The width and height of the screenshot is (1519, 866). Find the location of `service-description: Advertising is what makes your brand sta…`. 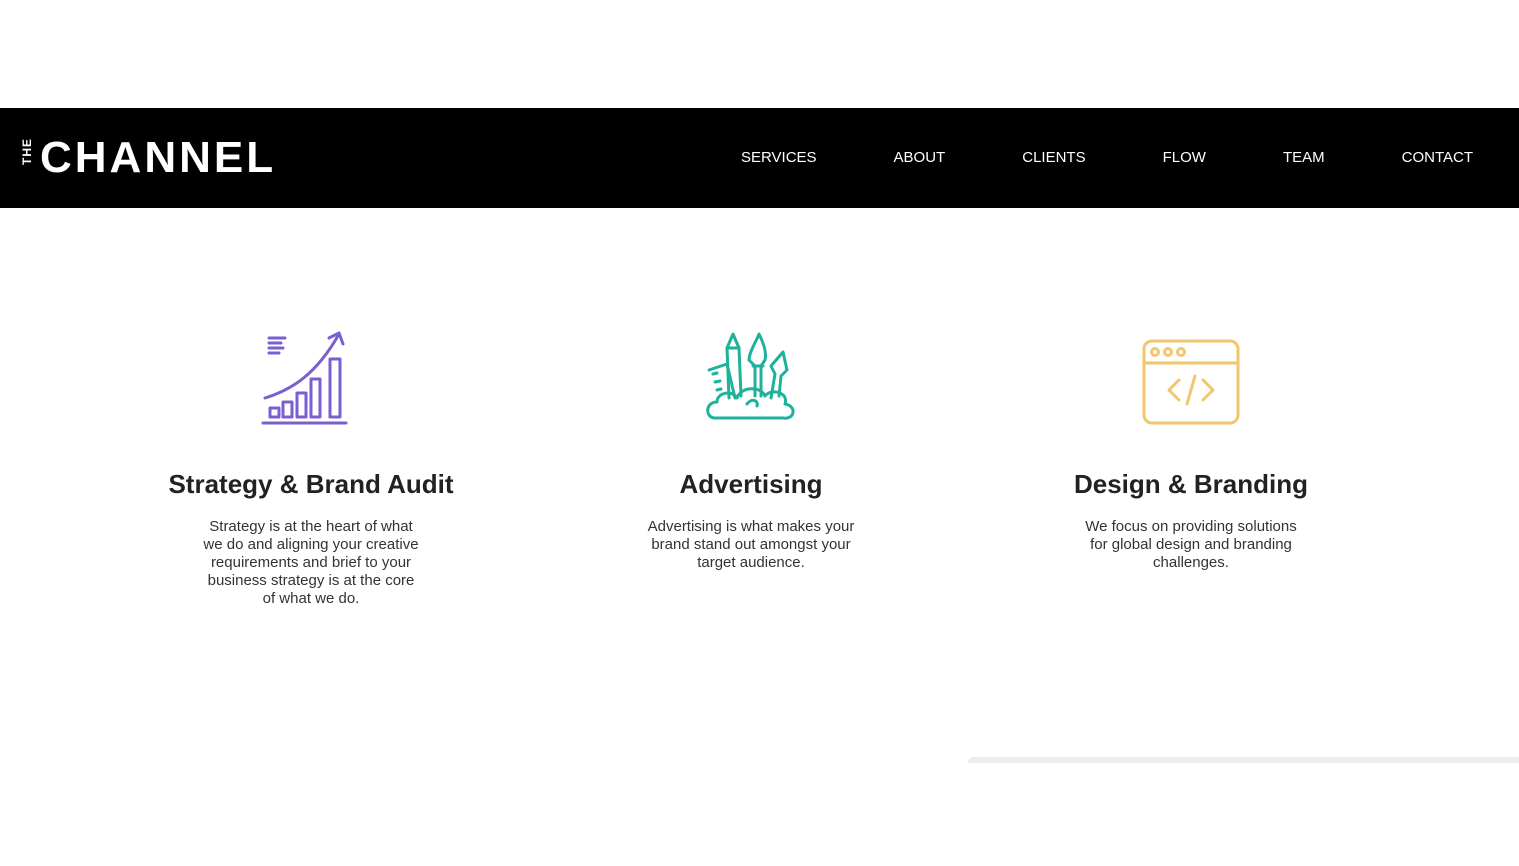

service-description: Advertising is what makes your brand sta… is located at coordinates (751, 544).